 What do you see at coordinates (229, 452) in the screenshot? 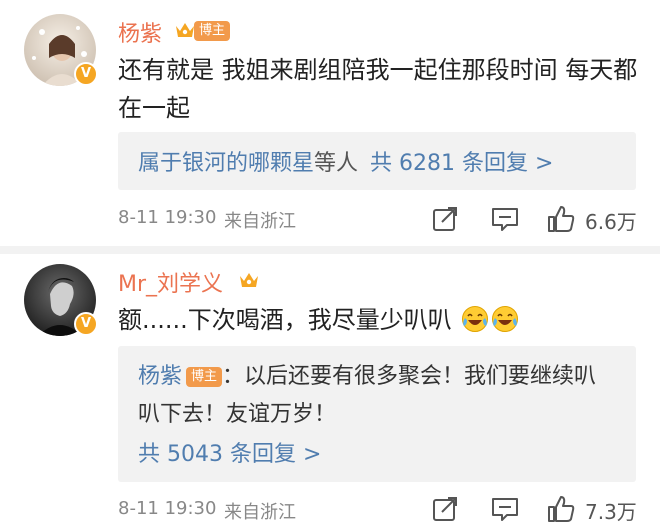
I see `reply-count-link: 共 5043 条回复 >` at bounding box center [229, 452].